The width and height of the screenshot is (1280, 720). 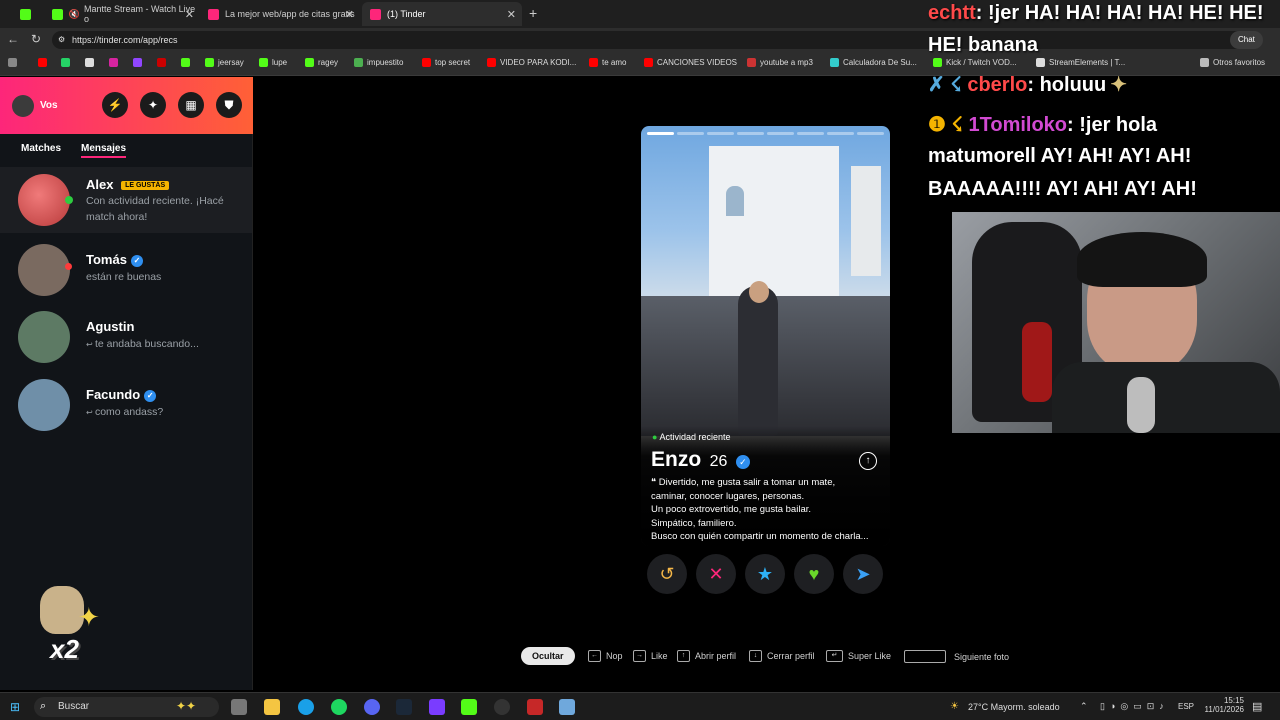 What do you see at coordinates (91, 62) in the screenshot?
I see `x-icon` at bounding box center [91, 62].